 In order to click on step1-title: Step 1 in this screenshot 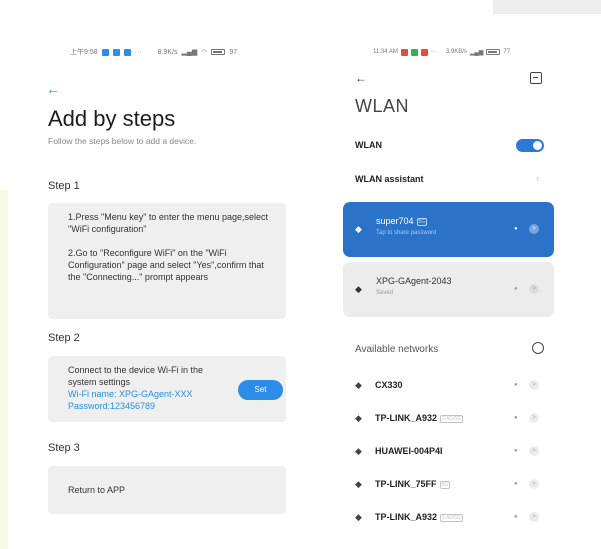, I will do `click(64, 186)`.